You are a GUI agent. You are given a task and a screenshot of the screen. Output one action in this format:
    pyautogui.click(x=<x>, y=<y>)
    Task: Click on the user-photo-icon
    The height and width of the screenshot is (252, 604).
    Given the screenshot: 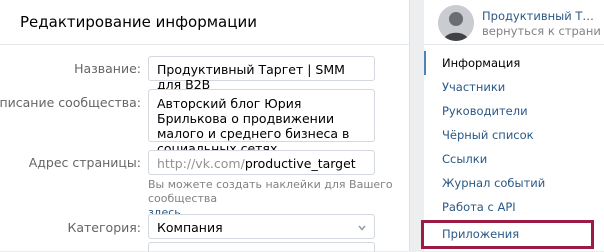 What is the action you would take?
    pyautogui.click(x=456, y=23)
    